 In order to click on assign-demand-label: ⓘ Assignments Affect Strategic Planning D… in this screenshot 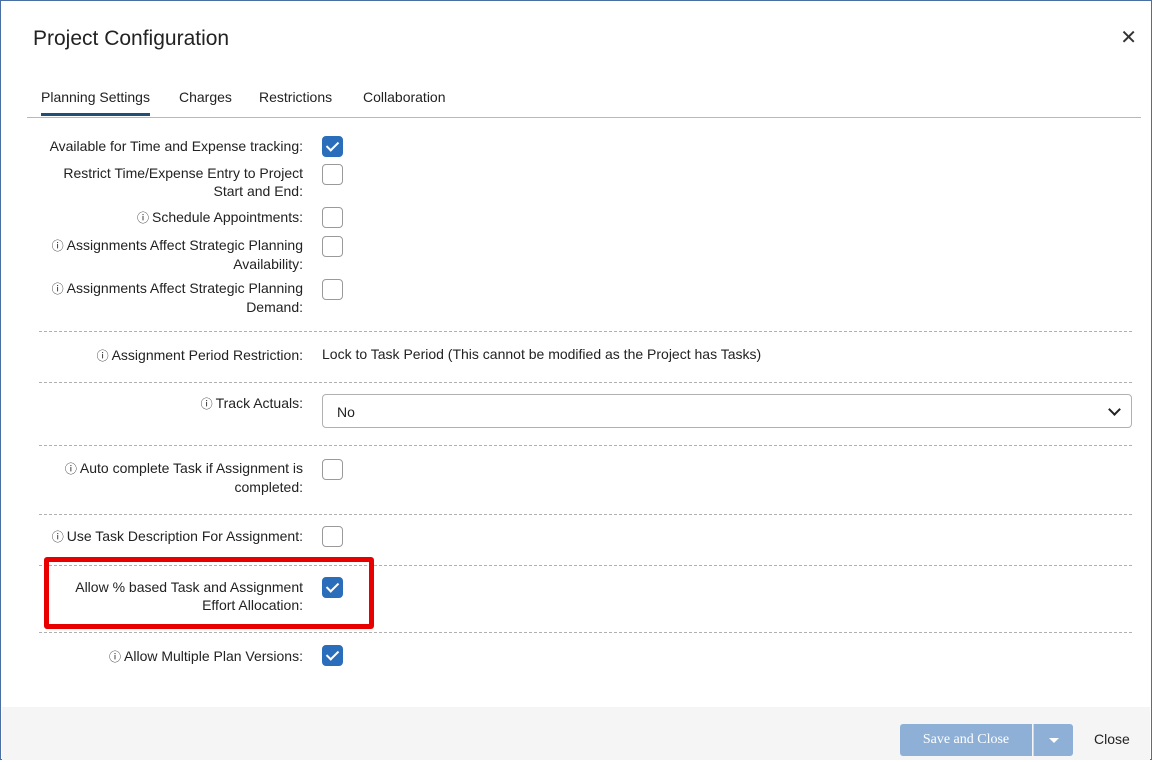, I will do `click(177, 297)`.